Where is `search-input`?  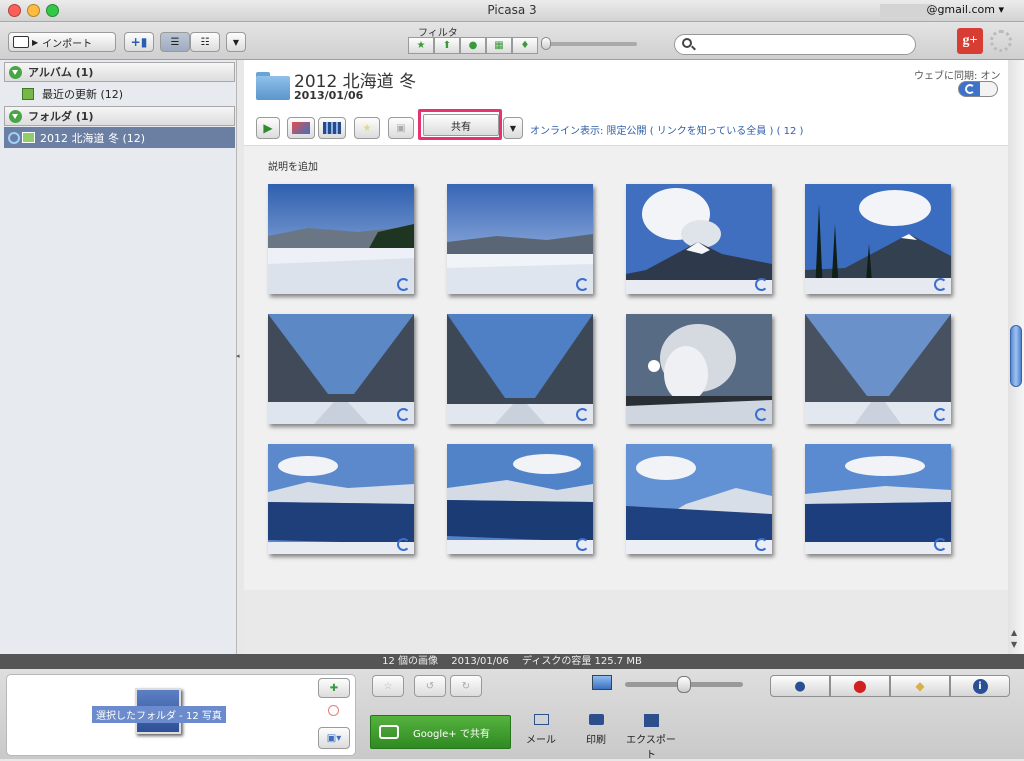
search-input is located at coordinates (805, 44).